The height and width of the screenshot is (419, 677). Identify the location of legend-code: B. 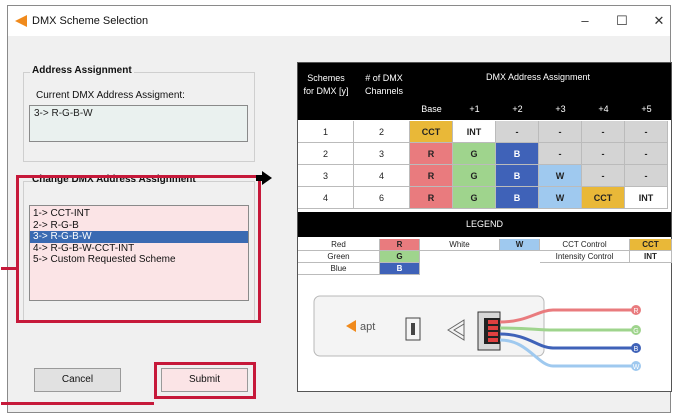
(400, 269).